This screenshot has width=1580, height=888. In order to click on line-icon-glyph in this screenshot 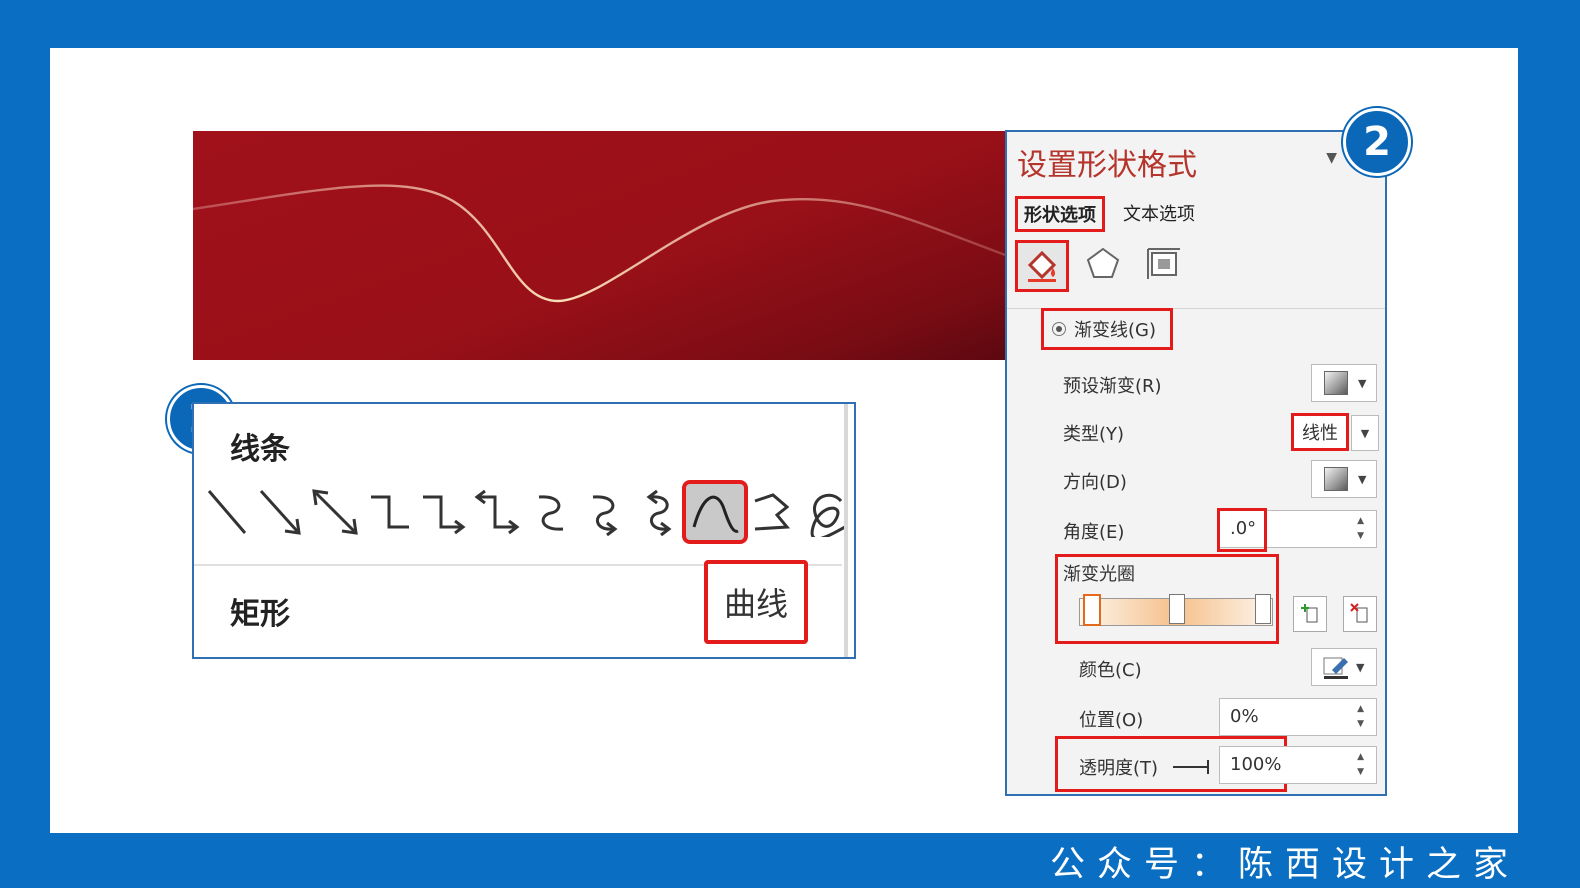, I will do `click(227, 512)`.